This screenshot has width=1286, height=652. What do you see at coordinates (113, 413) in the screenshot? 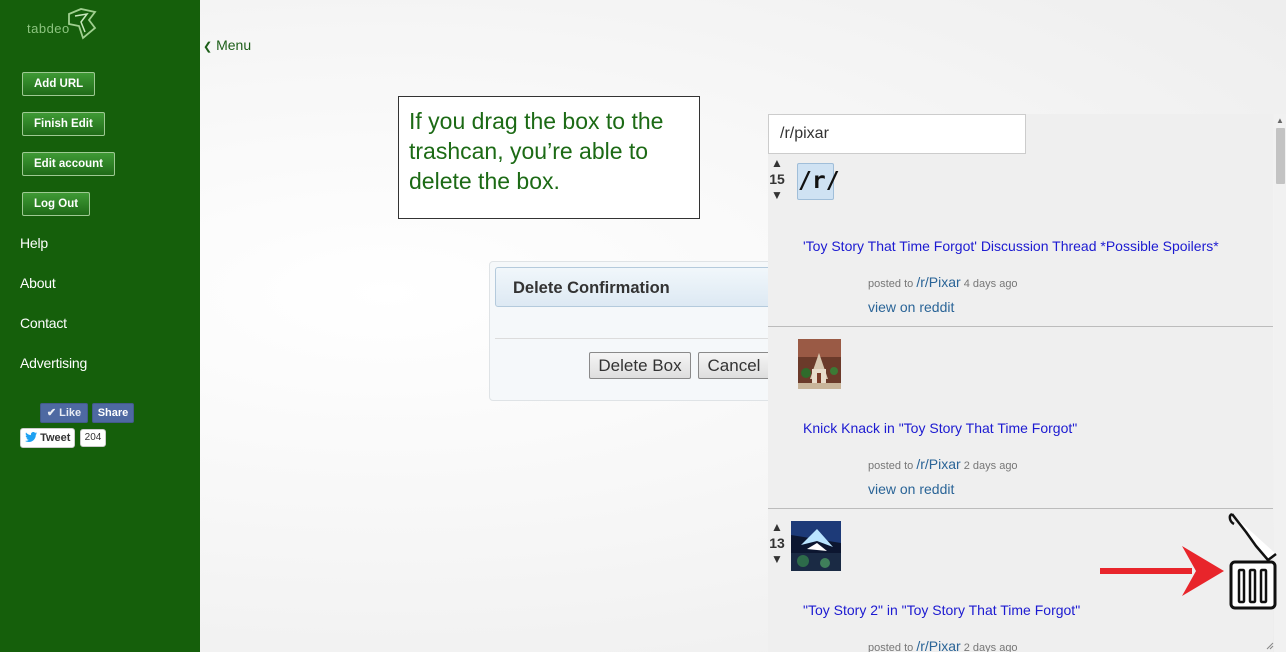
I see `facebook-share-button: Share` at bounding box center [113, 413].